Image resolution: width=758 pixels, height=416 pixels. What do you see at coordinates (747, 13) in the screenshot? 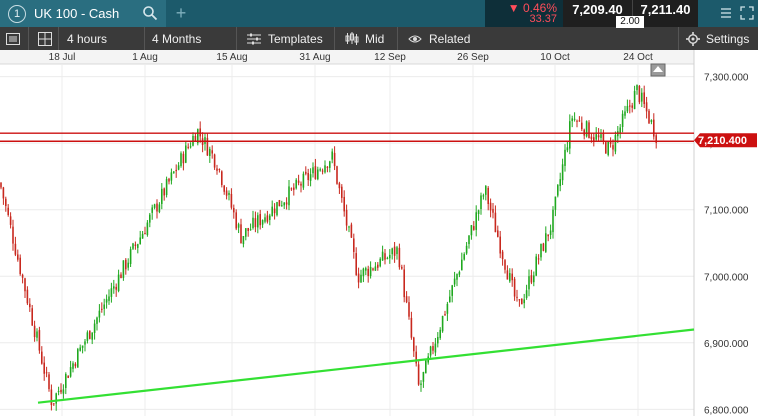
I see `maximize-icon` at bounding box center [747, 13].